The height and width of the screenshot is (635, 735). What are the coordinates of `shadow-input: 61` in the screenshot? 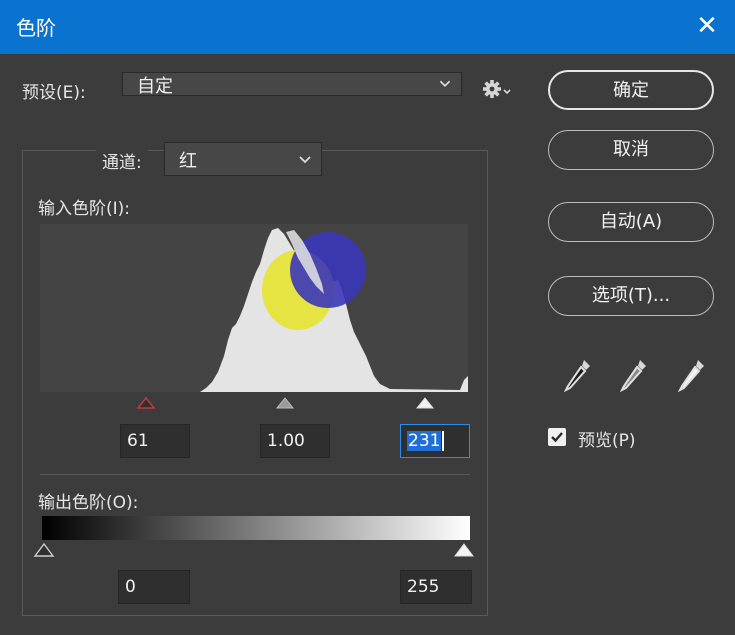 It's located at (155, 441).